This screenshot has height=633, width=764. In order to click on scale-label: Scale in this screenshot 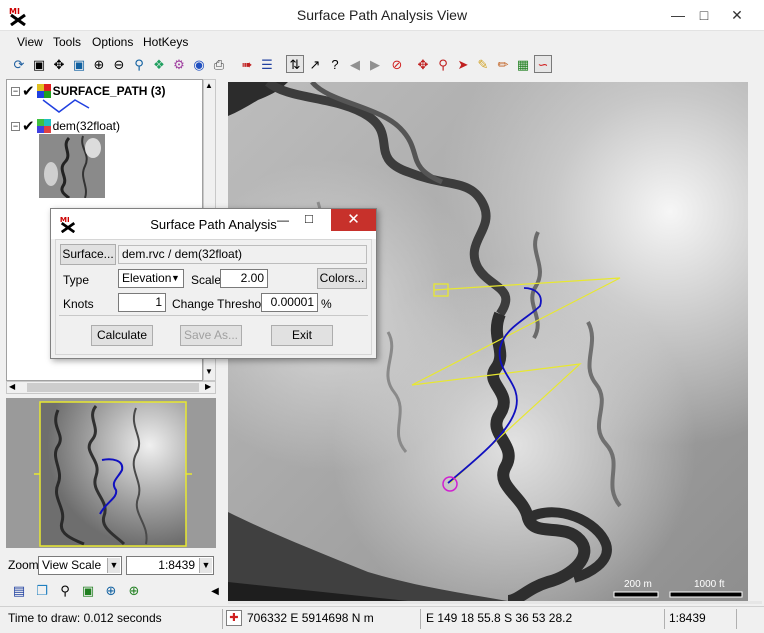, I will do `click(206, 280)`.